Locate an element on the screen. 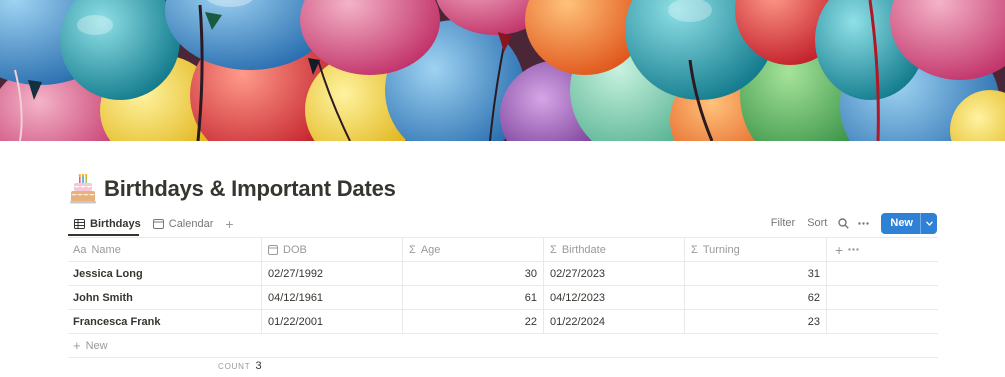 The image size is (1005, 377). search-icon is located at coordinates (843, 223).